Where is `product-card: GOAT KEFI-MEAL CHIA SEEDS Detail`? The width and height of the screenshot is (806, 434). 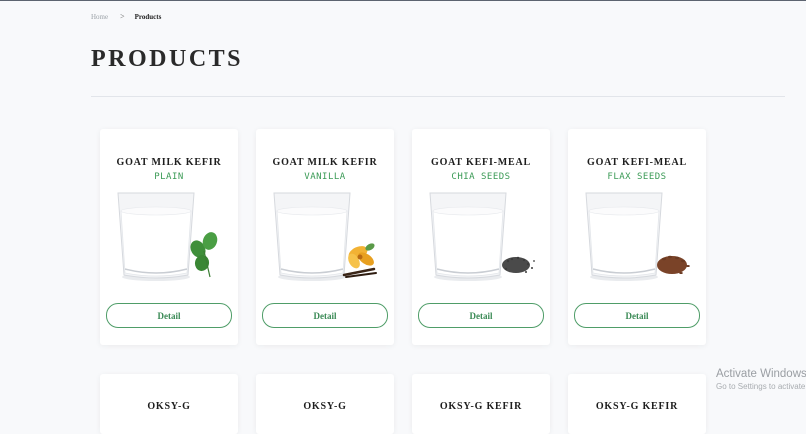
product-card: GOAT KEFI-MEAL CHIA SEEDS Detail is located at coordinates (481, 237).